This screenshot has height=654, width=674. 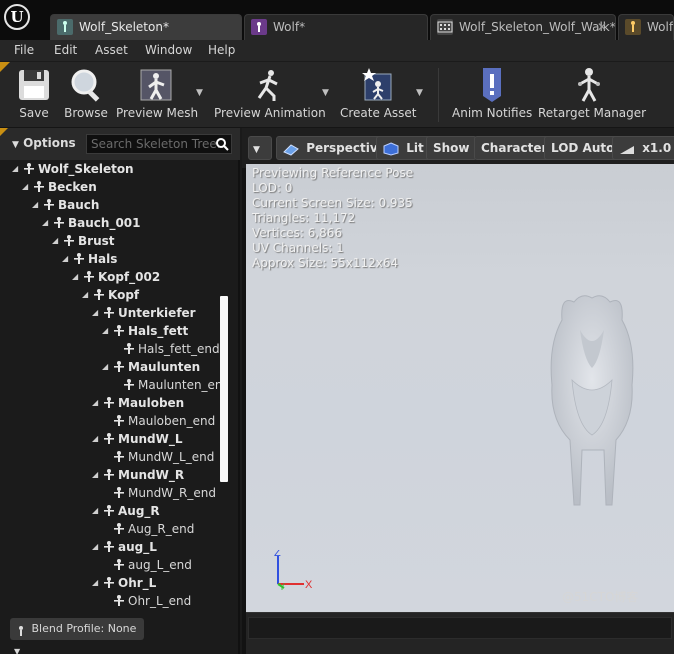 What do you see at coordinates (378, 113) in the screenshot?
I see `create-asset-label: Create Asset` at bounding box center [378, 113].